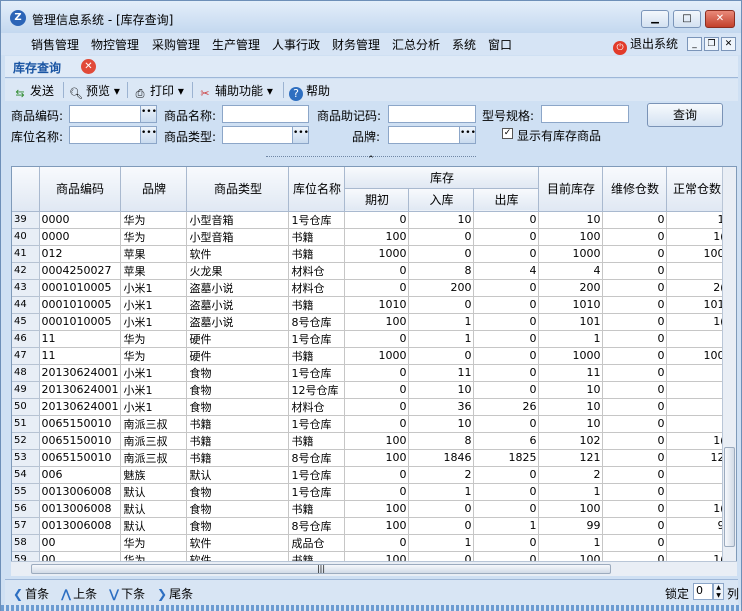 The image size is (742, 611). What do you see at coordinates (441, 441) in the screenshot?
I see `cell-in: 8` at bounding box center [441, 441].